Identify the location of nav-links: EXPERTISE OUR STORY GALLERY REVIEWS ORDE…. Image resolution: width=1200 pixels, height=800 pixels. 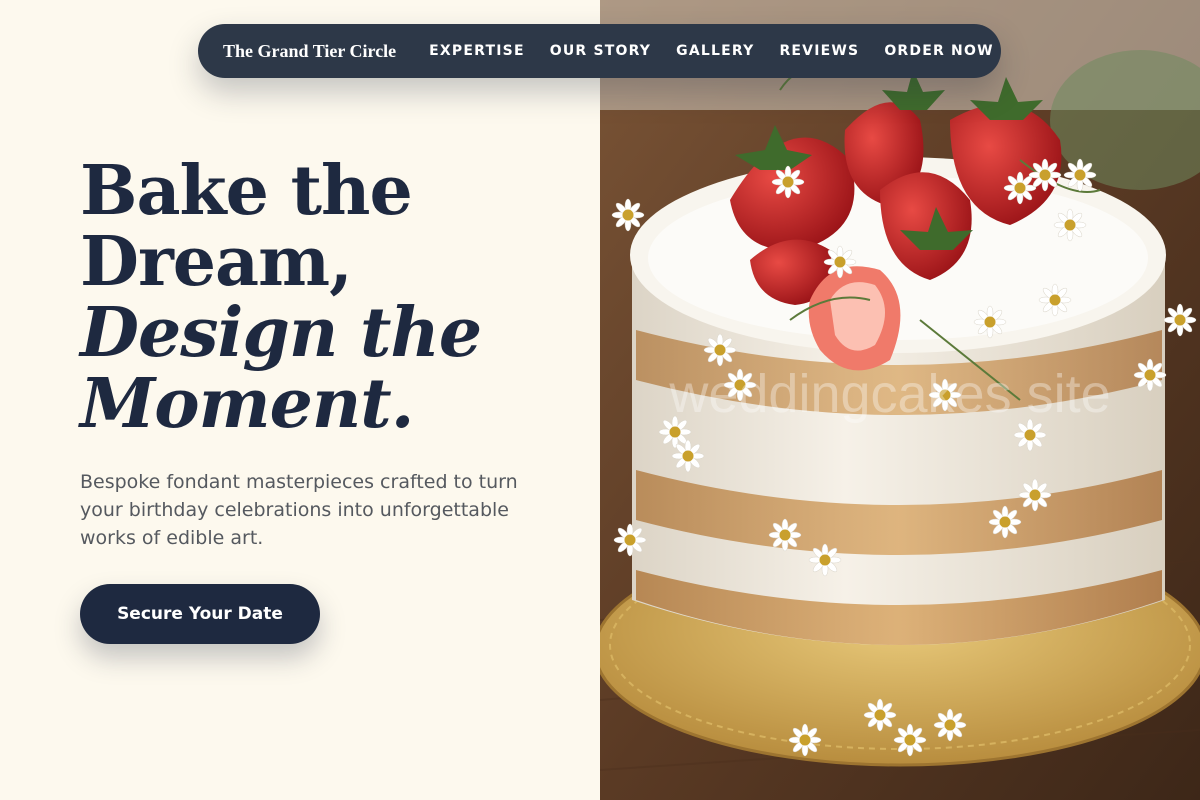
(711, 51).